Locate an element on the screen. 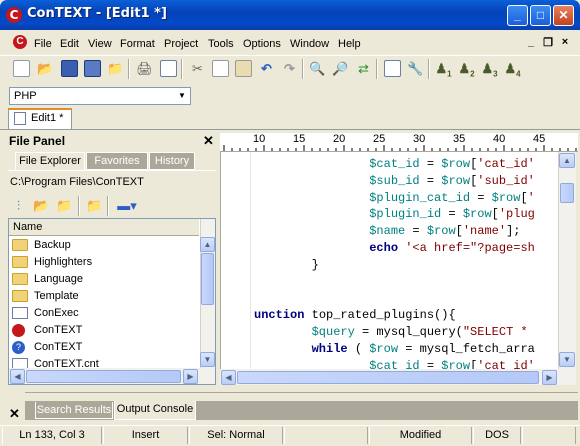 This screenshot has height=446, width=580. menu-edit: Edit is located at coordinates (69, 44).